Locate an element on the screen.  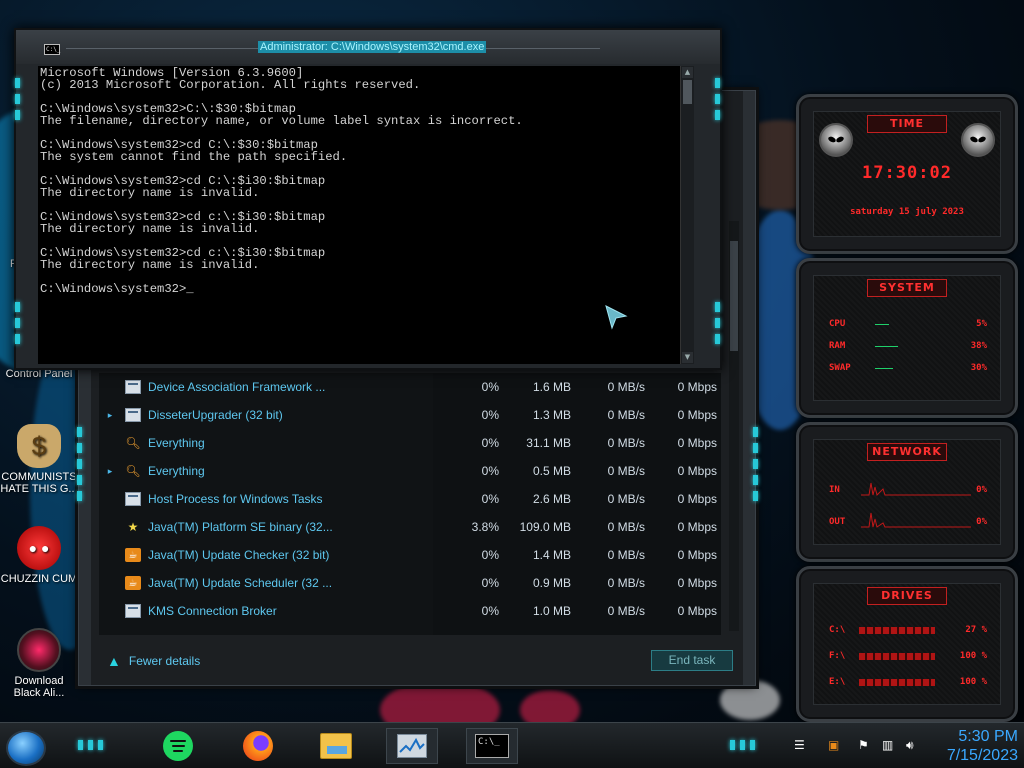
start-button is located at coordinates (26, 748).